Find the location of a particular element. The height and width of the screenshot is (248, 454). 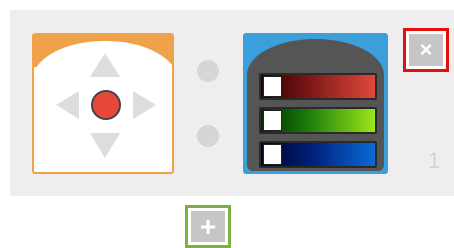

red-slider is located at coordinates (318, 86).